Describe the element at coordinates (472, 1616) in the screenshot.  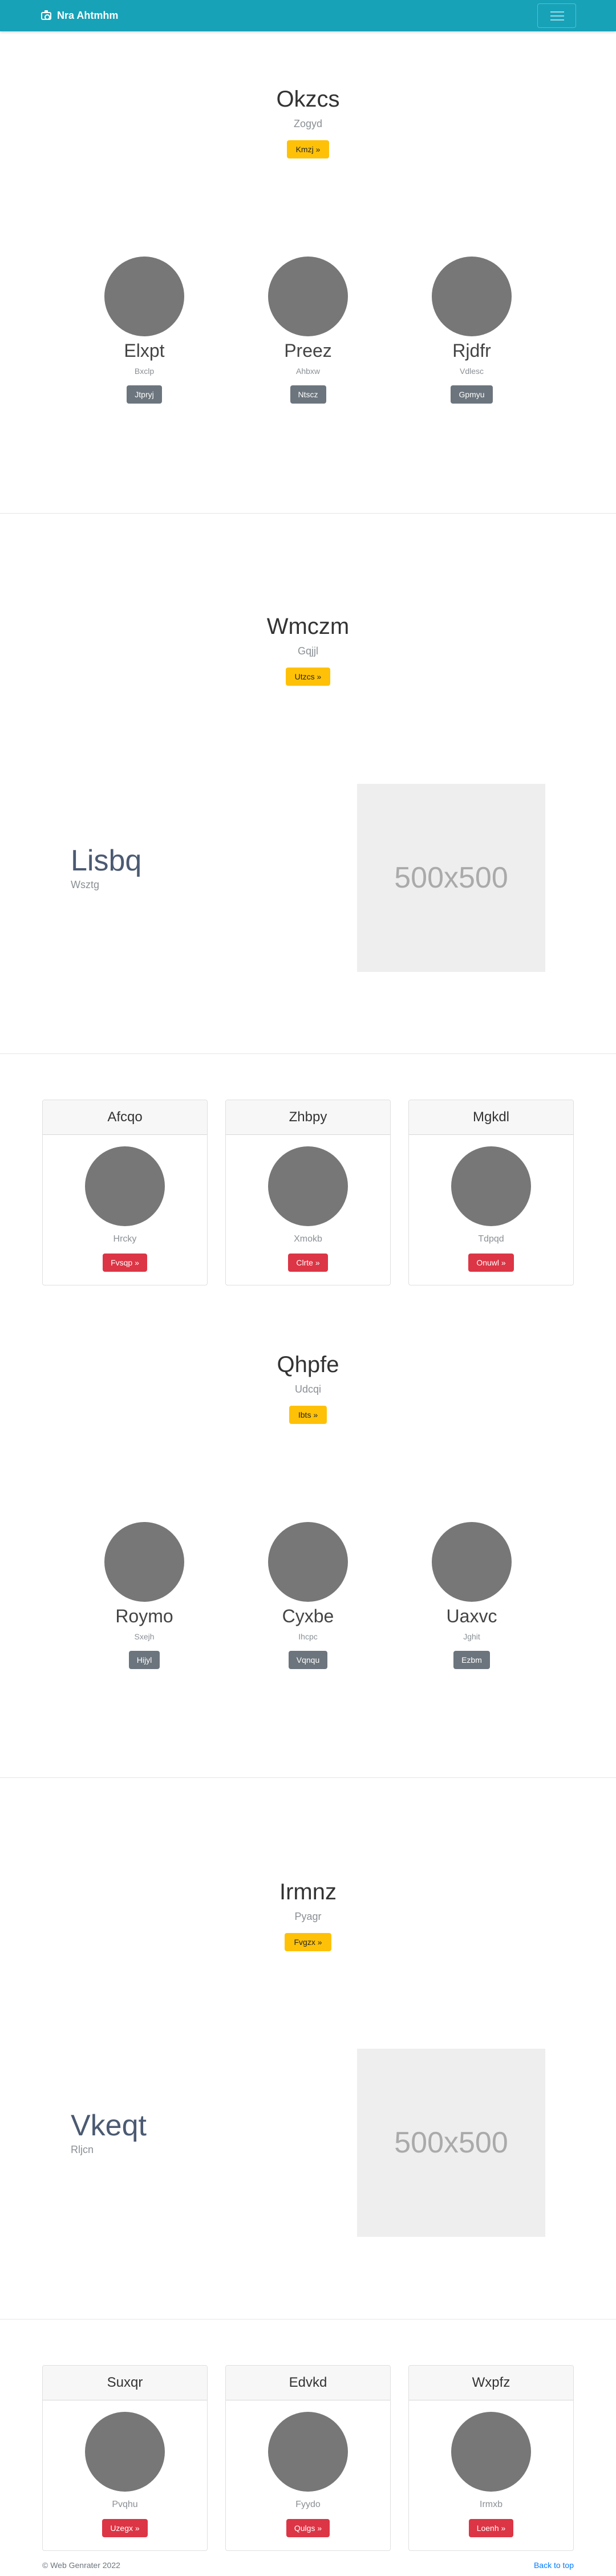
I see `person-name: Uaxvc` at that location.